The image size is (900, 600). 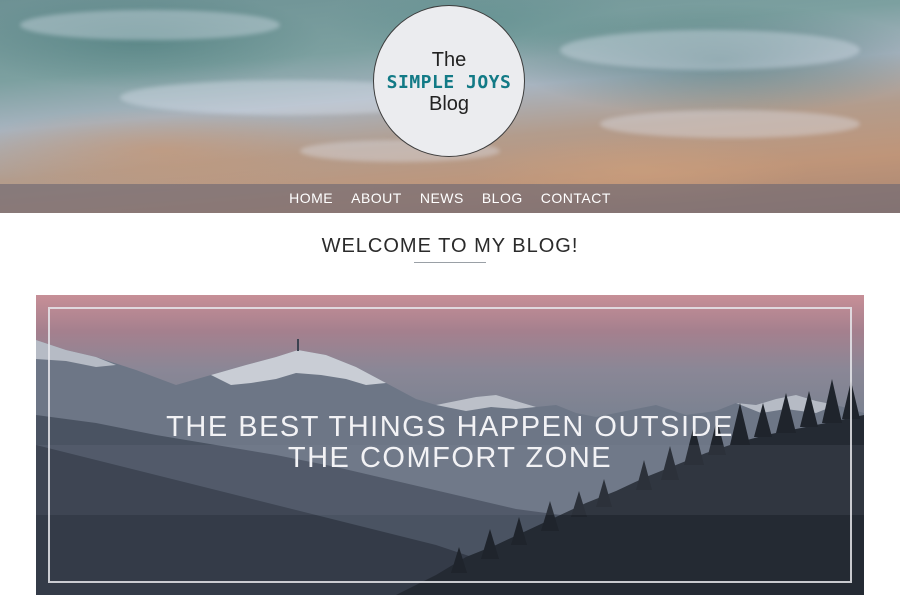 What do you see at coordinates (450, 262) in the screenshot?
I see `title-divider` at bounding box center [450, 262].